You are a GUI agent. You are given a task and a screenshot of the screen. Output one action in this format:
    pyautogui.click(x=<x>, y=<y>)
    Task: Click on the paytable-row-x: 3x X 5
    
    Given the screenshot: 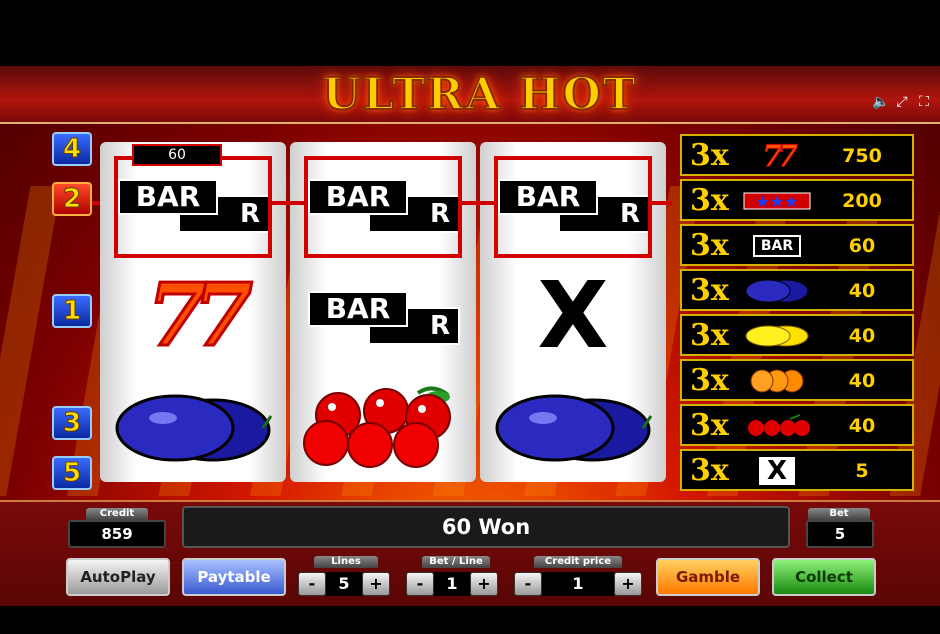 What is the action you would take?
    pyautogui.click(x=797, y=470)
    